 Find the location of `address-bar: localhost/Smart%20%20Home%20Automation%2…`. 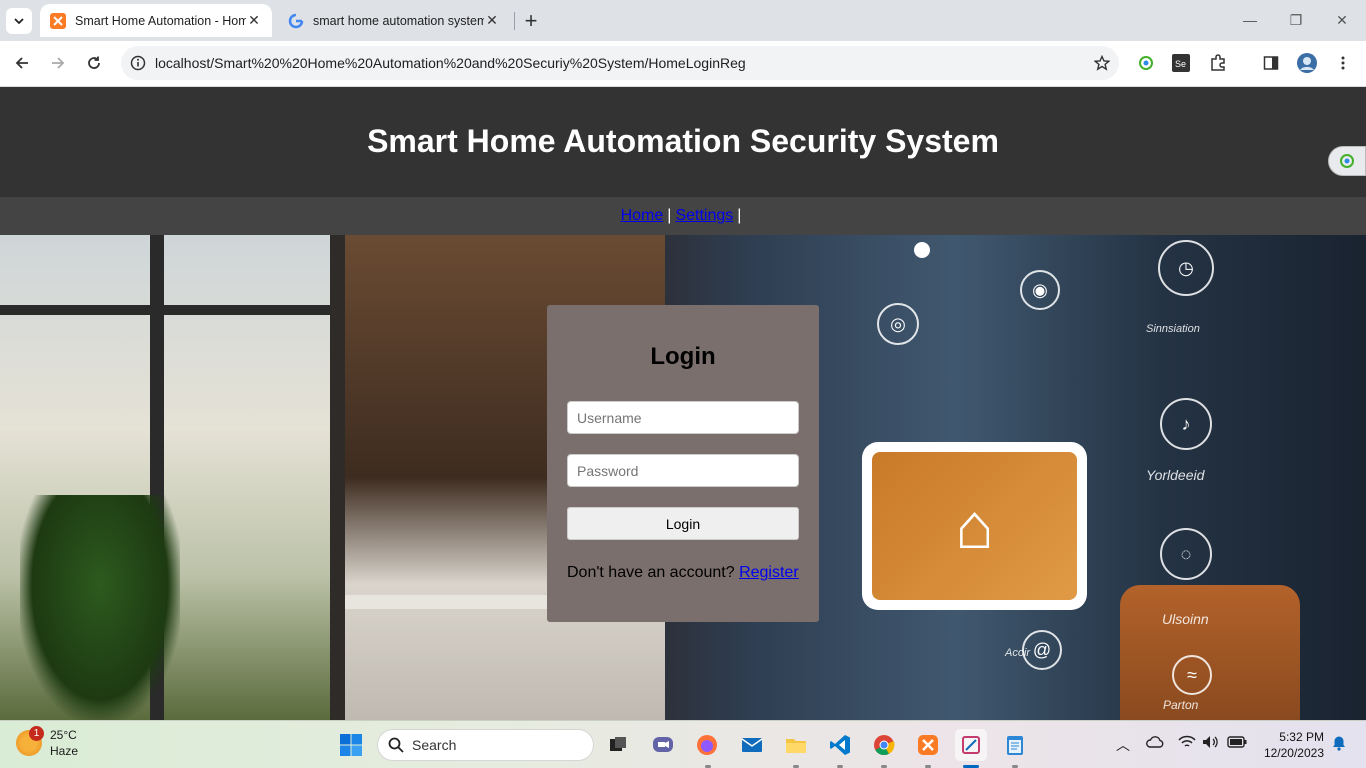

address-bar: localhost/Smart%20%20Home%20Automation%2… is located at coordinates (620, 63).